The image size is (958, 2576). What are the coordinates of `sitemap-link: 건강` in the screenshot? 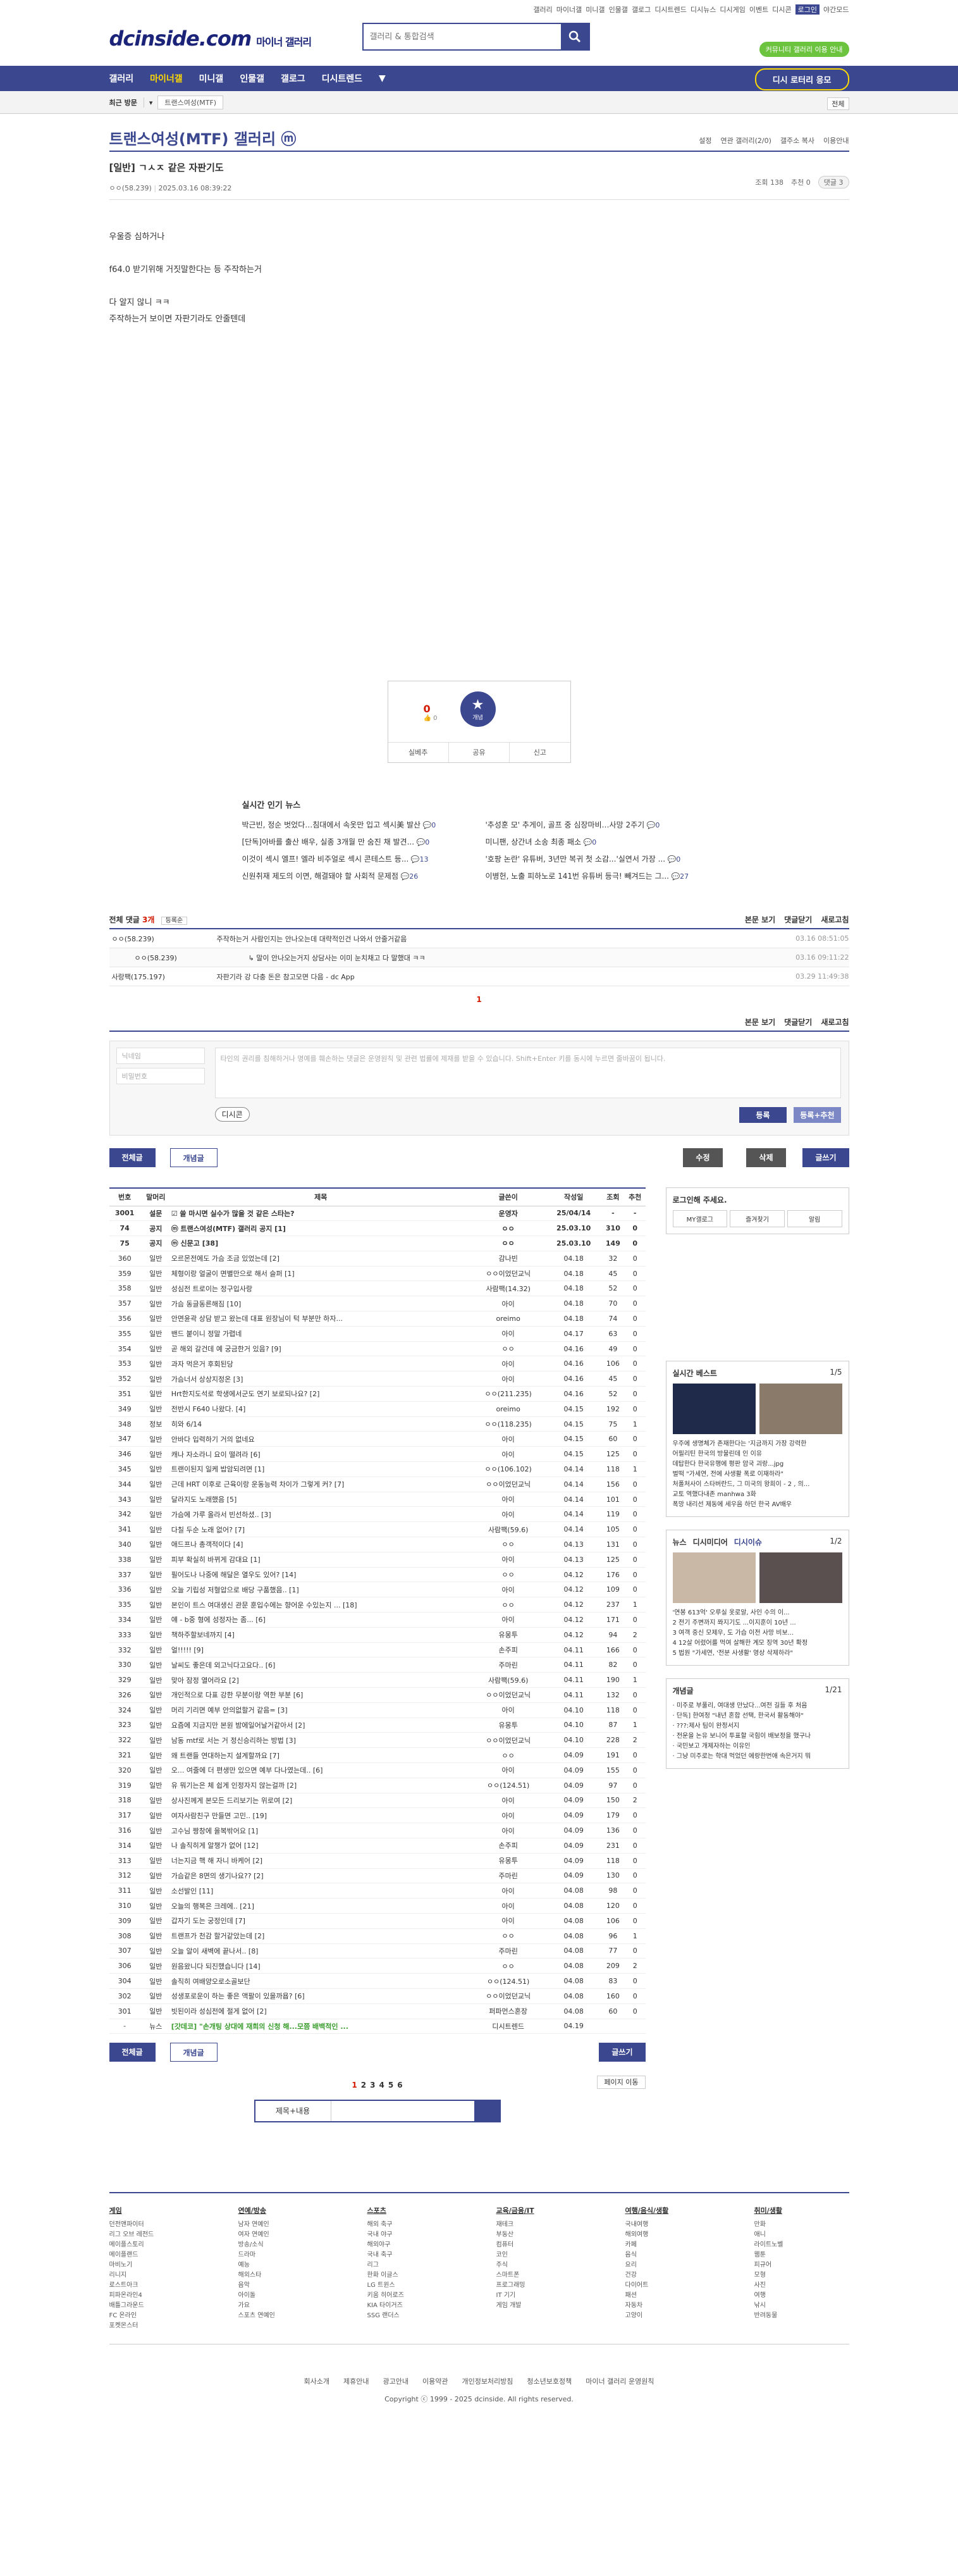 It's located at (672, 2276).